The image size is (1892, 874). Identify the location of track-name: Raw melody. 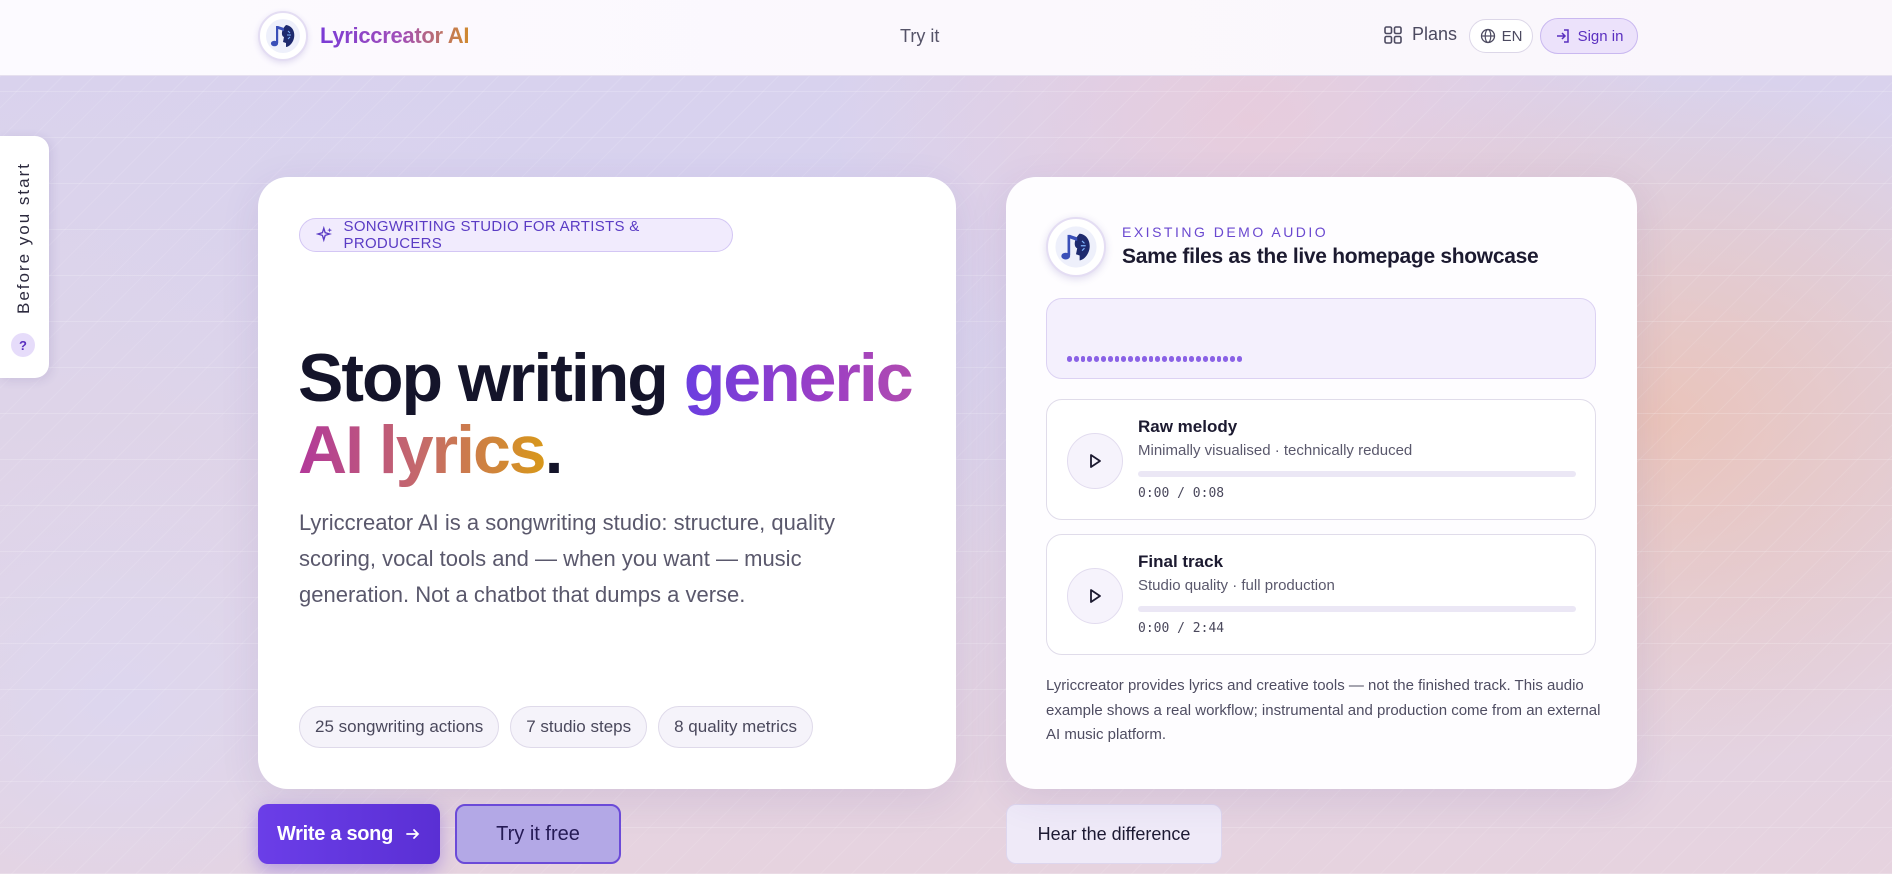
(1188, 426).